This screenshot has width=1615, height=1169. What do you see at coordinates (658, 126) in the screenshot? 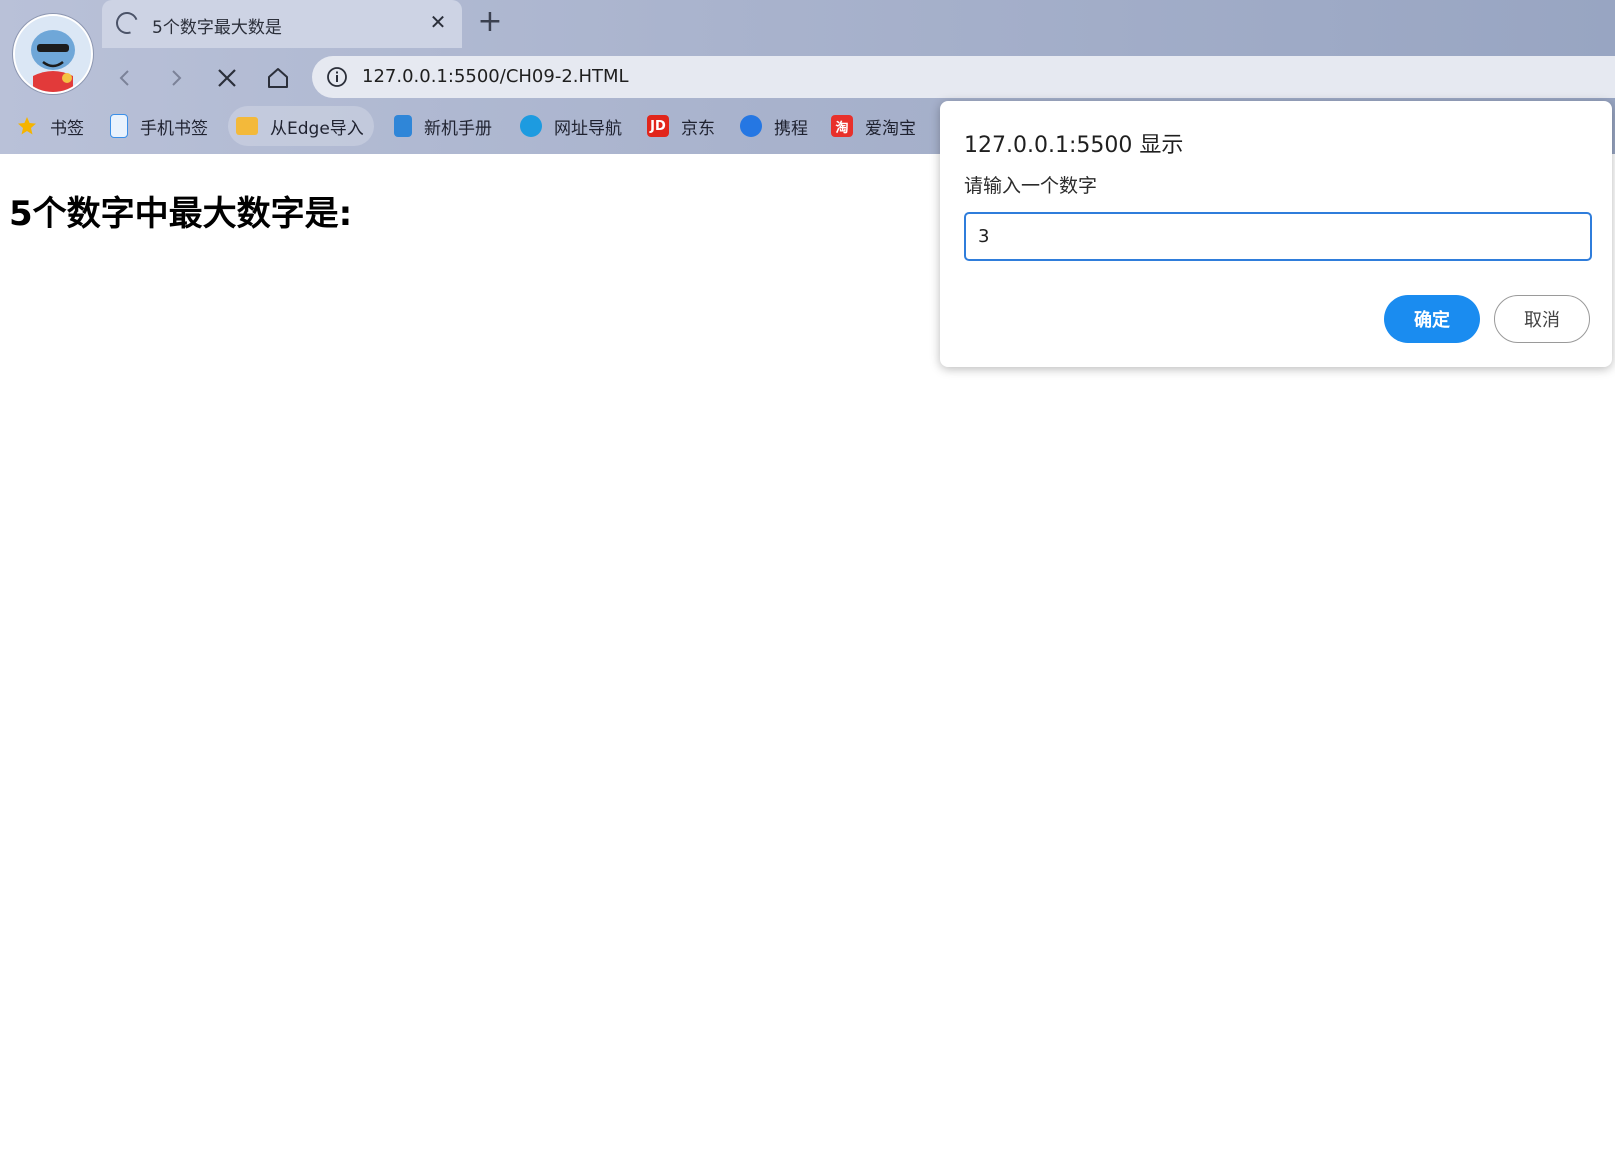
I see `jd-icon: JD` at bounding box center [658, 126].